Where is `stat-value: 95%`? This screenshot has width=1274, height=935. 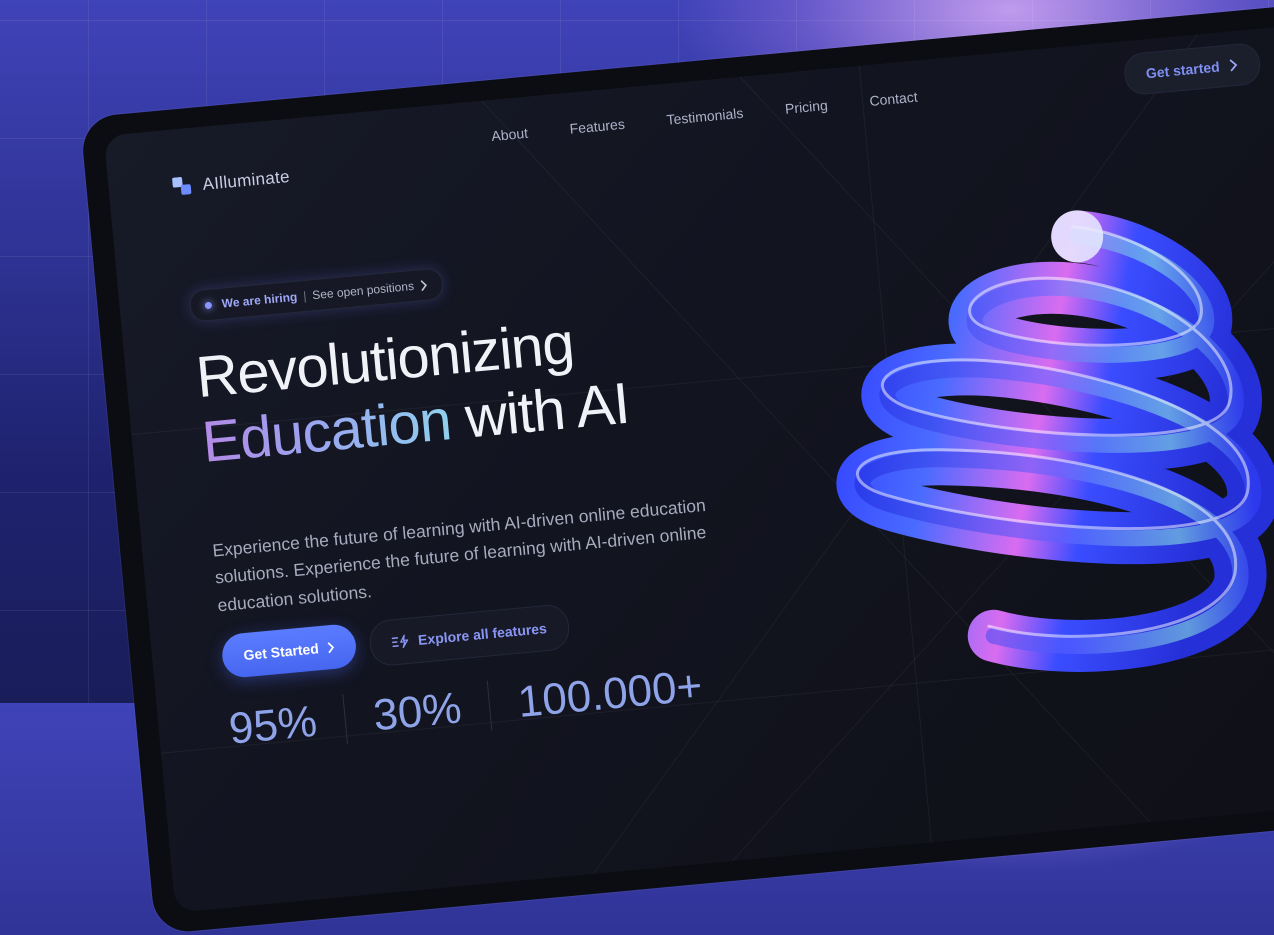
stat-value: 95% is located at coordinates (273, 725).